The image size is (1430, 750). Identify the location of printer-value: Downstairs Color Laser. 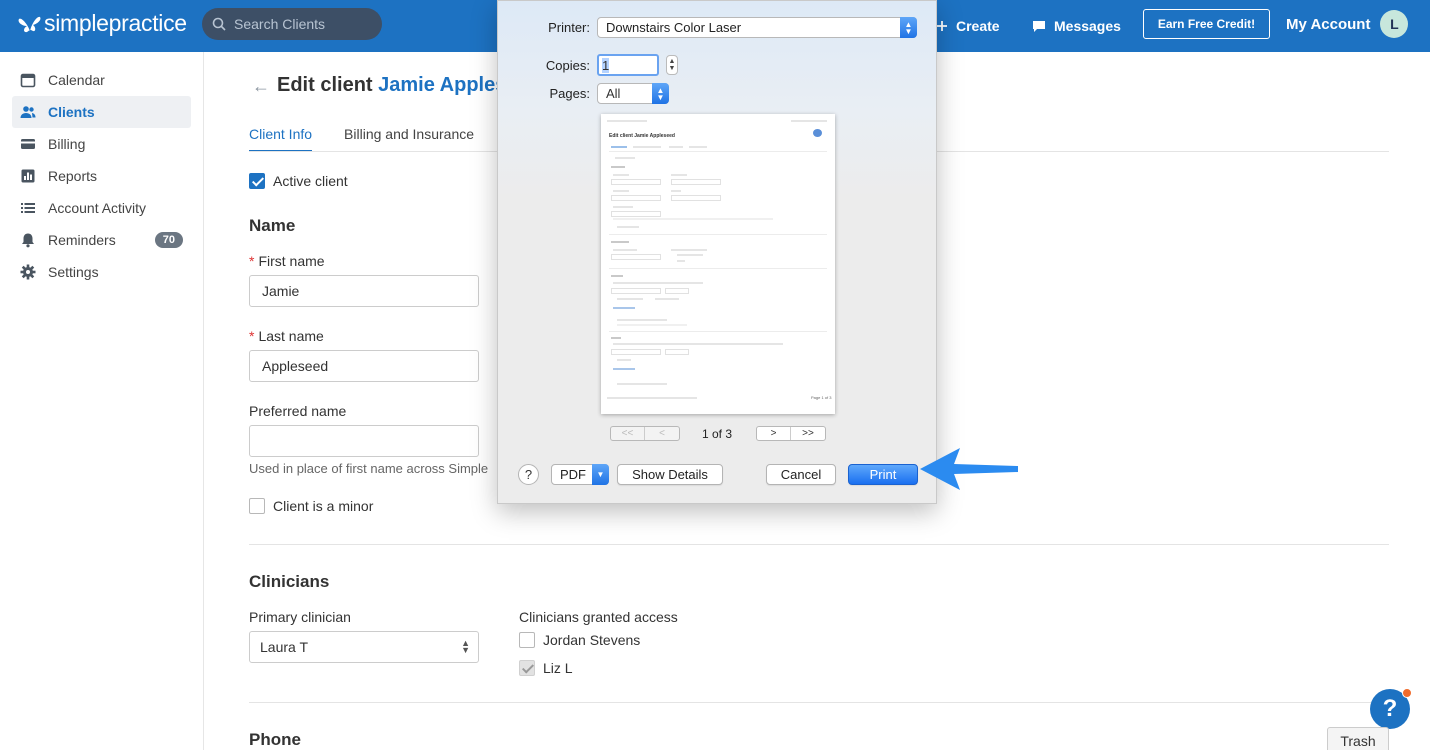
(674, 27).